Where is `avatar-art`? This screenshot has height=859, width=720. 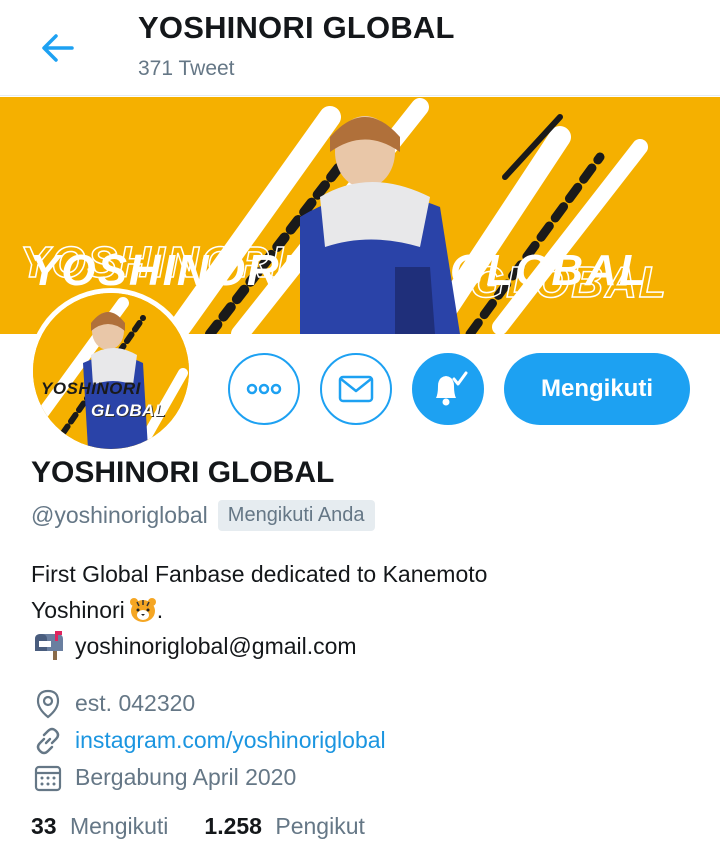 avatar-art is located at coordinates (111, 371).